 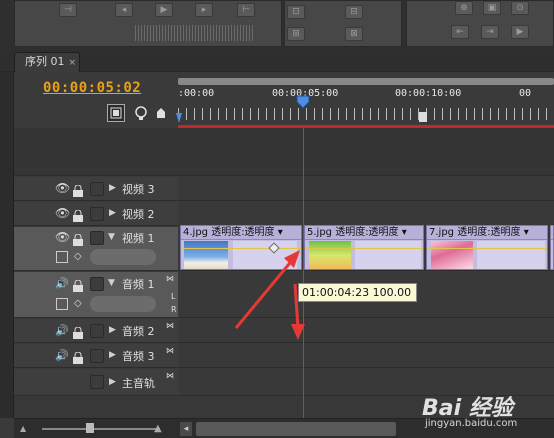 I want to click on tab-sequence-01: 序列 01 ×, so click(x=47, y=62).